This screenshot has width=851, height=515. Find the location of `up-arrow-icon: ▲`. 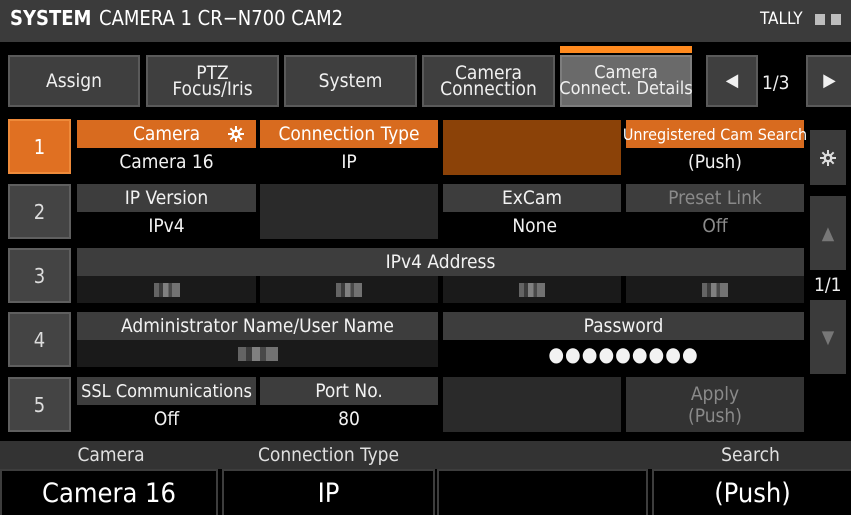

up-arrow-icon: ▲ is located at coordinates (828, 233).